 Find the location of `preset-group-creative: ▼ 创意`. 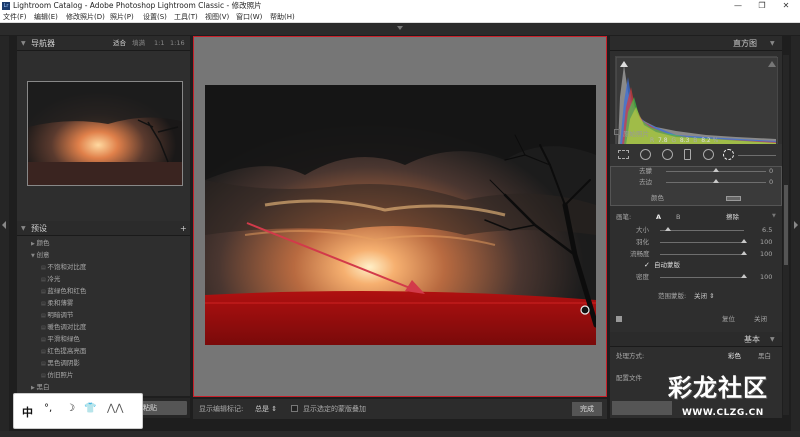

preset-group-creative: ▼ 创意 is located at coordinates (40, 255).